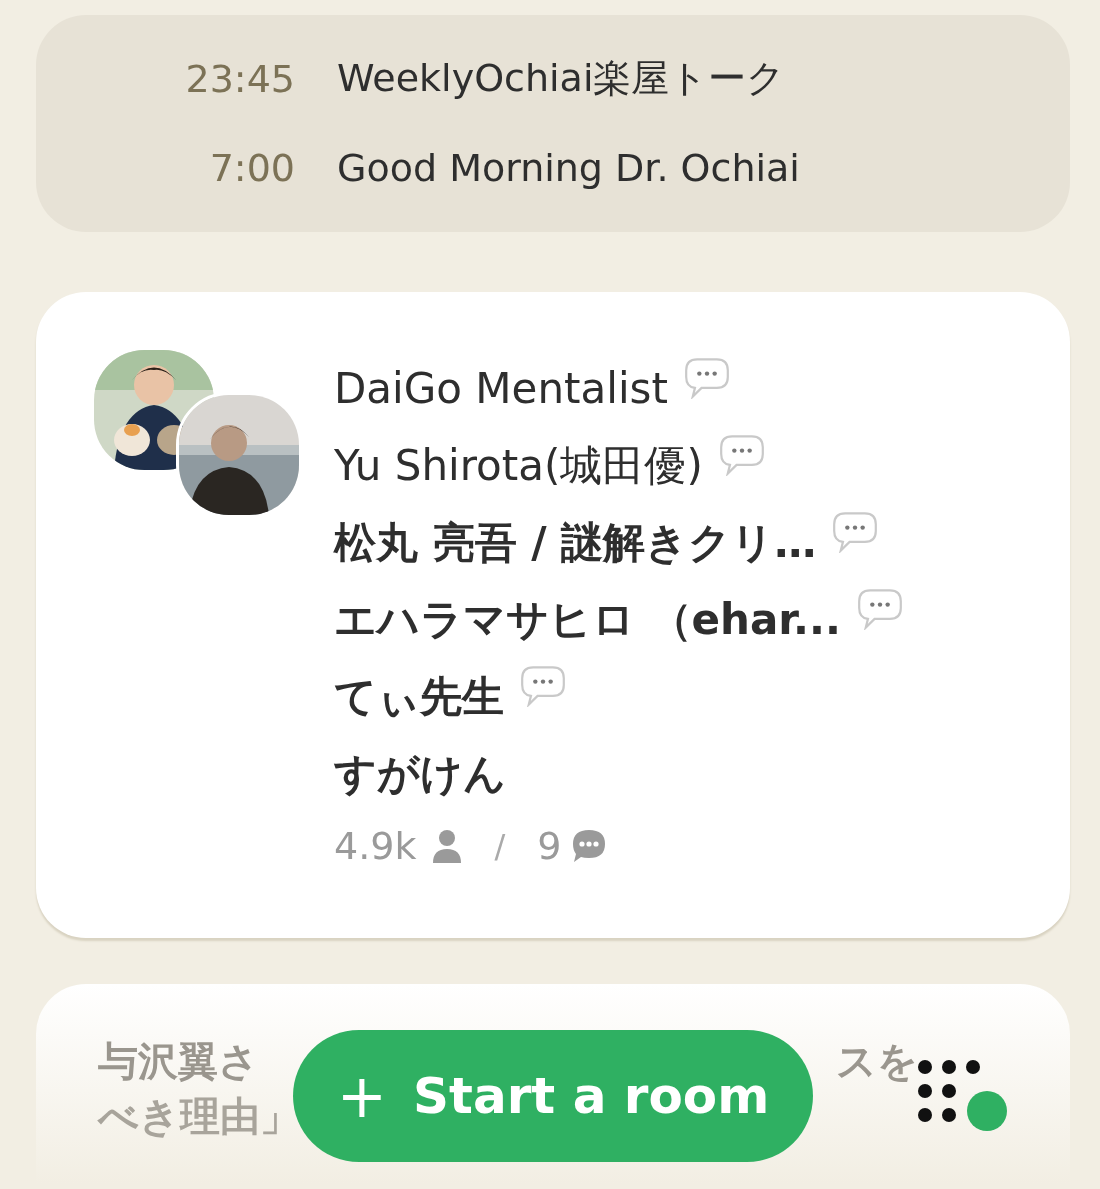 This screenshot has width=1100, height=1189. Describe the element at coordinates (549, 846) in the screenshot. I see `speaker-count: 9` at that location.